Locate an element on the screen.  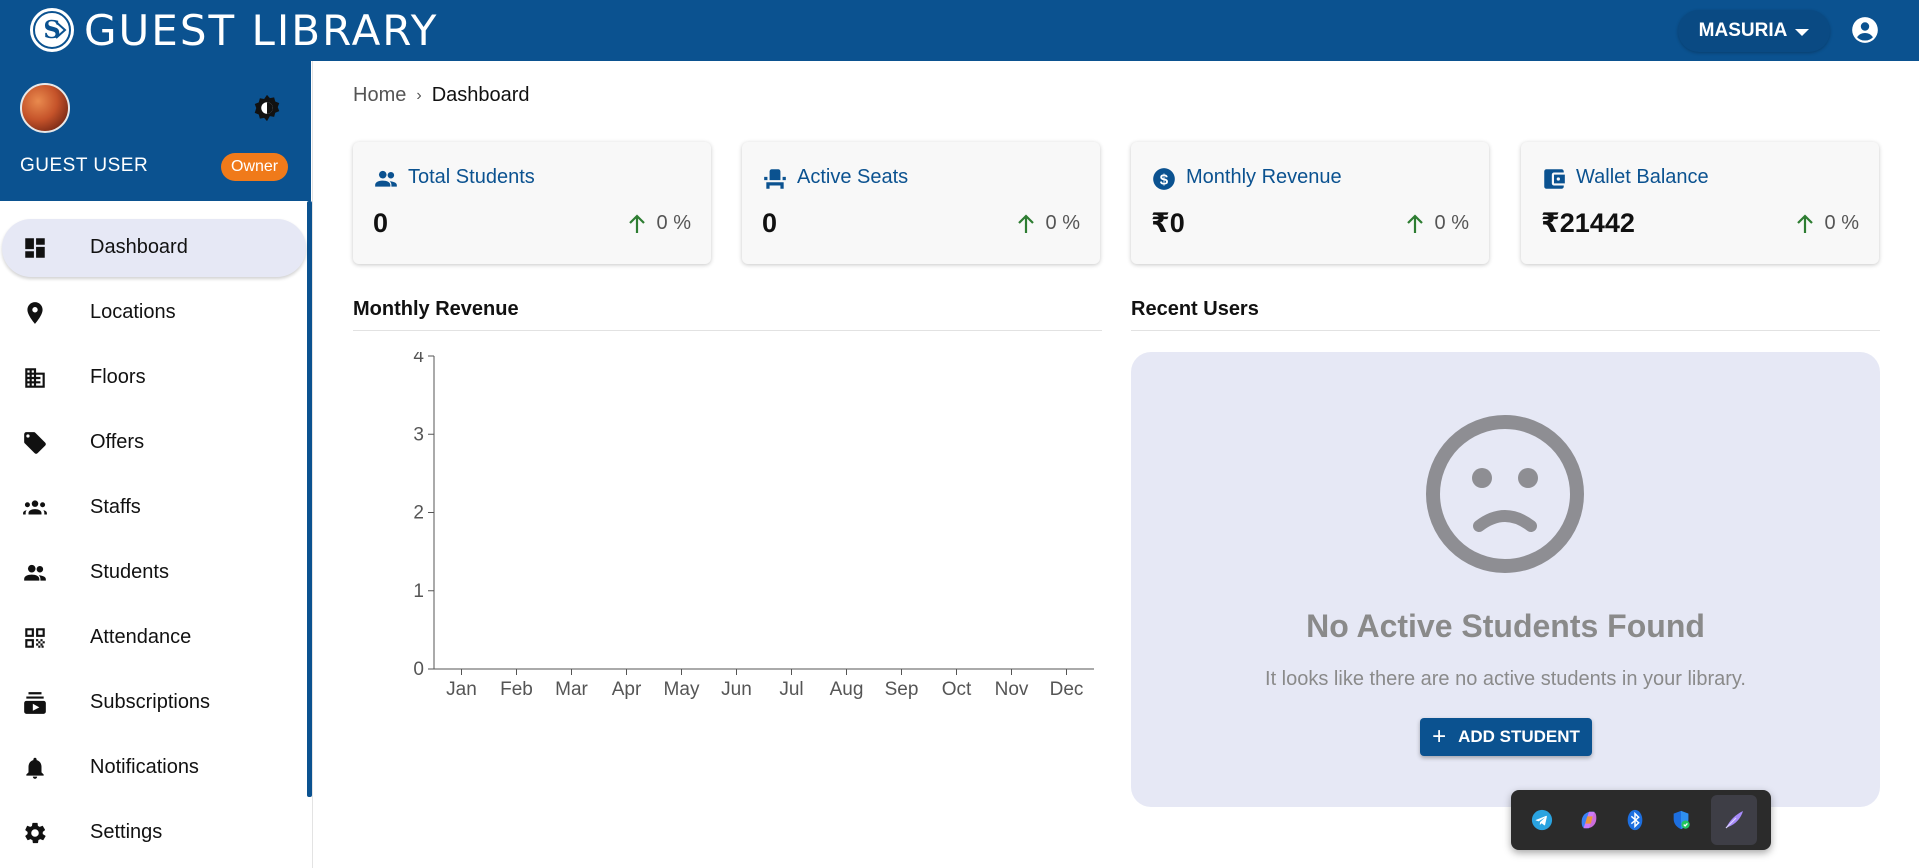
user-name: GUEST USER is located at coordinates (84, 165).